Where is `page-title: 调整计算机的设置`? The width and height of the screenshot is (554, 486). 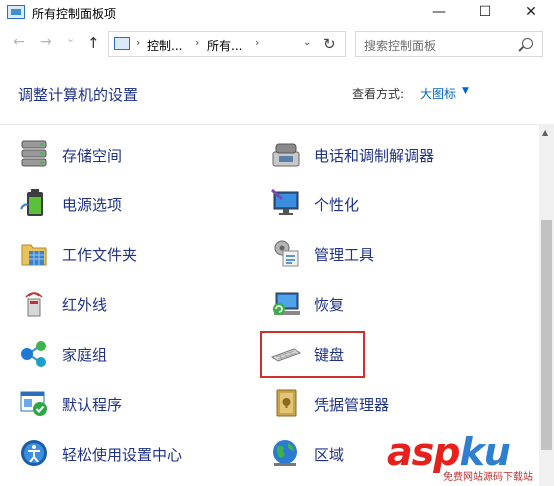
page-title: 调整计算机的设置 is located at coordinates (78, 95).